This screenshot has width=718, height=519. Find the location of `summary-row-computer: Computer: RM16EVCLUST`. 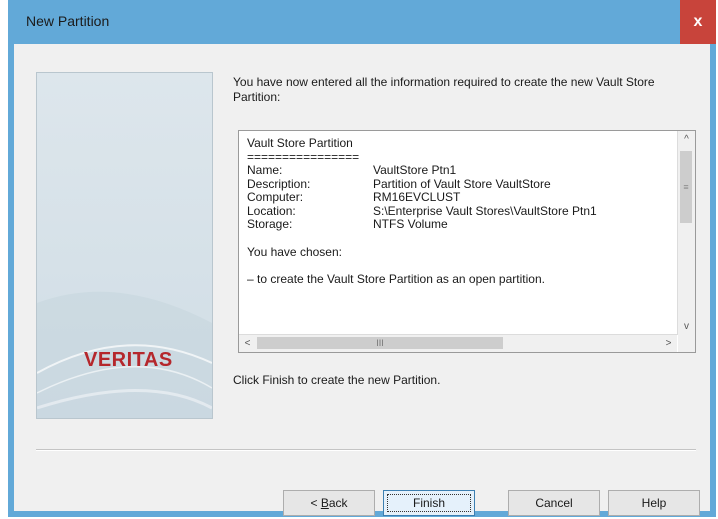

summary-row-computer: Computer: RM16EVCLUST is located at coordinates (457, 197).